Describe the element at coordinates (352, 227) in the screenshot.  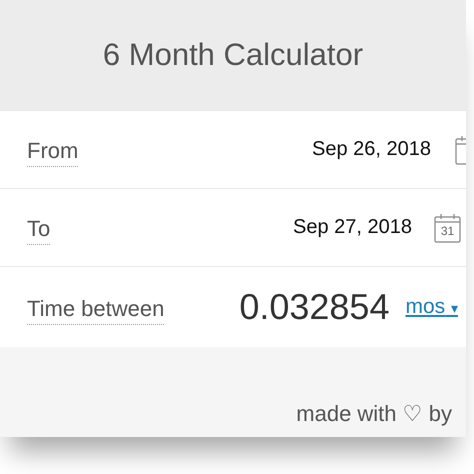
I see `date-field: Sep 27, 2018` at that location.